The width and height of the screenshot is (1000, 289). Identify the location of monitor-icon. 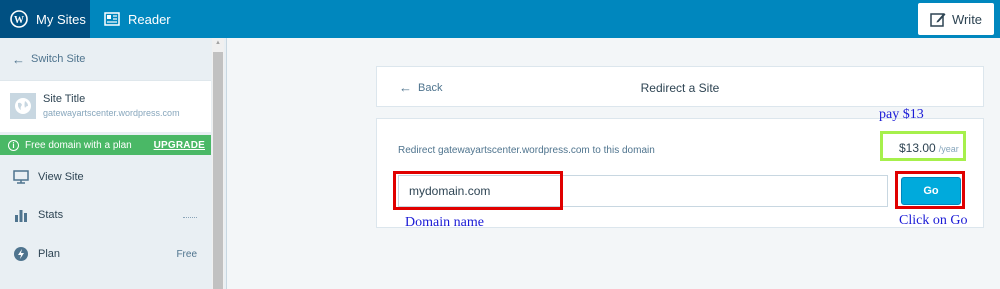
(21, 177).